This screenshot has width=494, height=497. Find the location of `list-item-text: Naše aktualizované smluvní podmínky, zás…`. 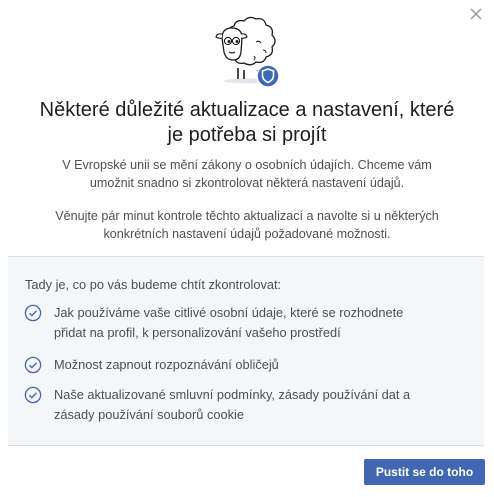

list-item-text: Naše aktualizované smluvní podmínky, zás… is located at coordinates (232, 405).